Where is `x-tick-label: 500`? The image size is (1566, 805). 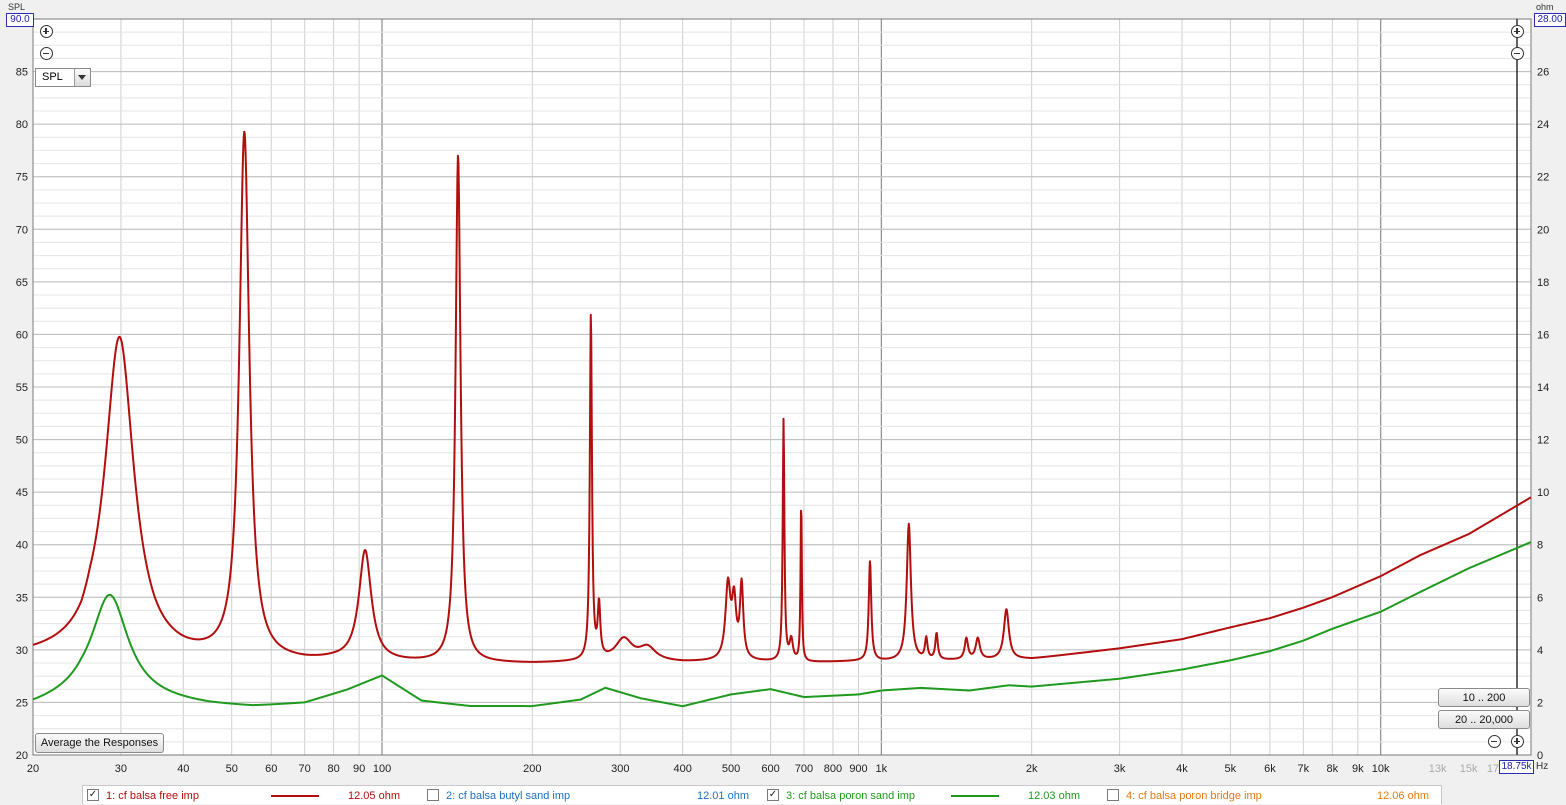
x-tick-label: 500 is located at coordinates (731, 769).